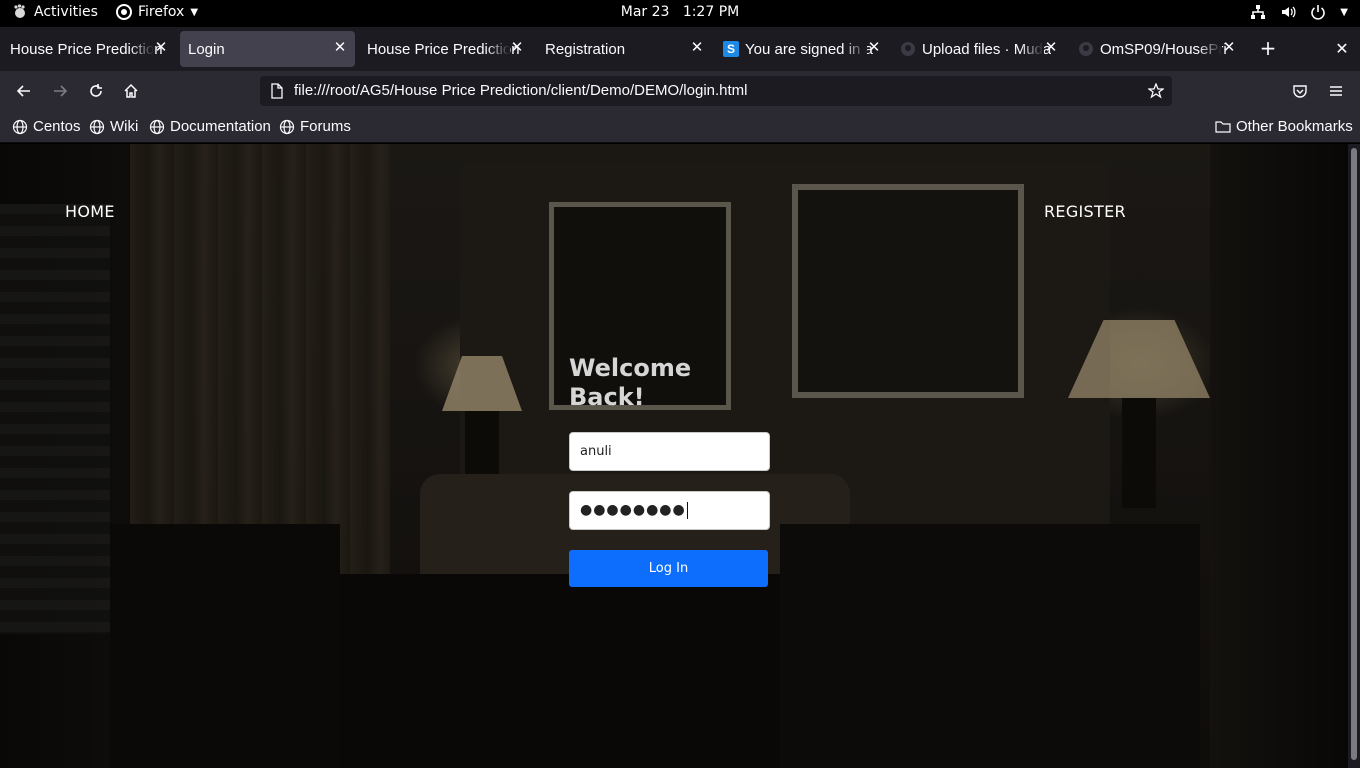 The height and width of the screenshot is (768, 1360). What do you see at coordinates (1258, 12) in the screenshot?
I see `network-icon` at bounding box center [1258, 12].